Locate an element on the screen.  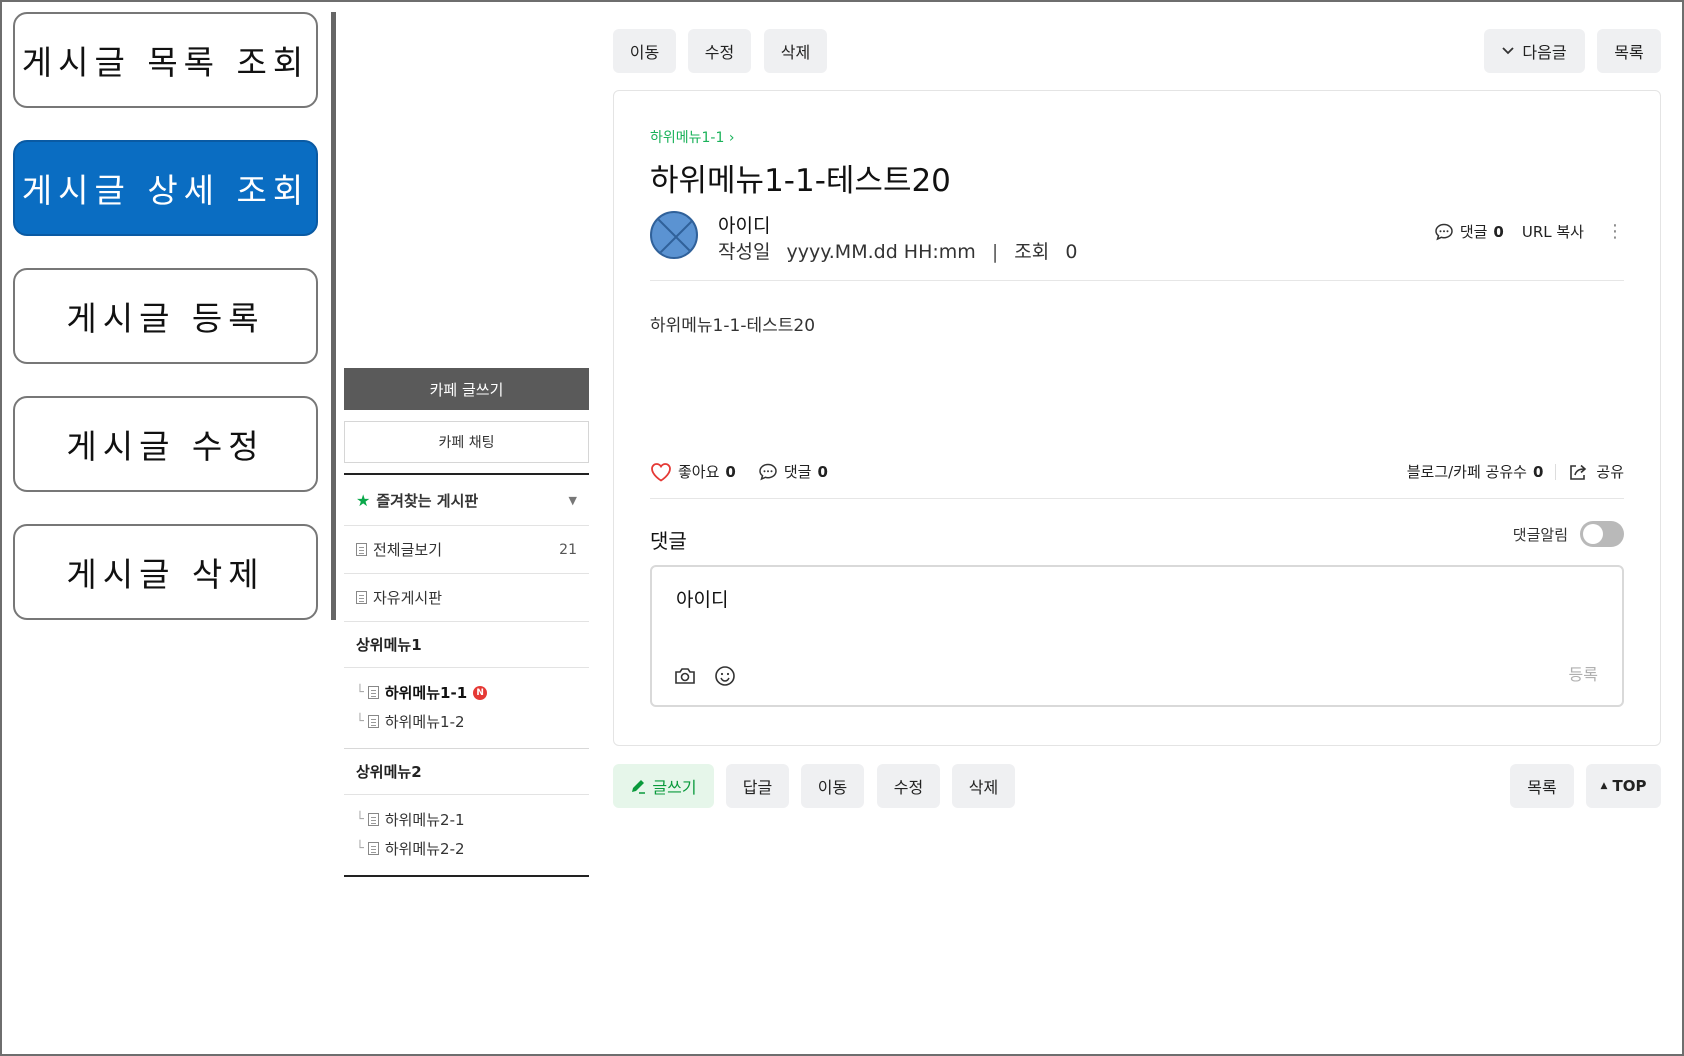
breadcrumb-label: 하위메뉴1-1 is located at coordinates (687, 138).